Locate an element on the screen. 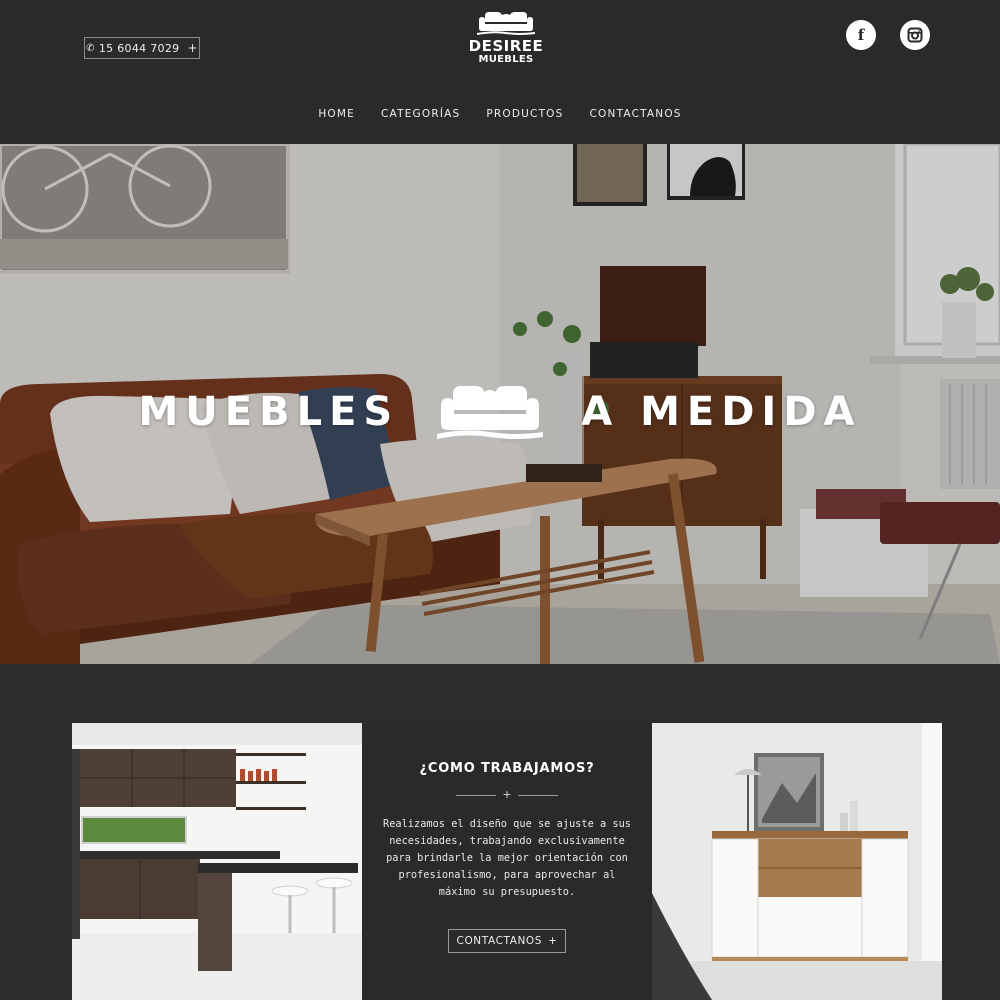  kitchen-image is located at coordinates (217, 861).